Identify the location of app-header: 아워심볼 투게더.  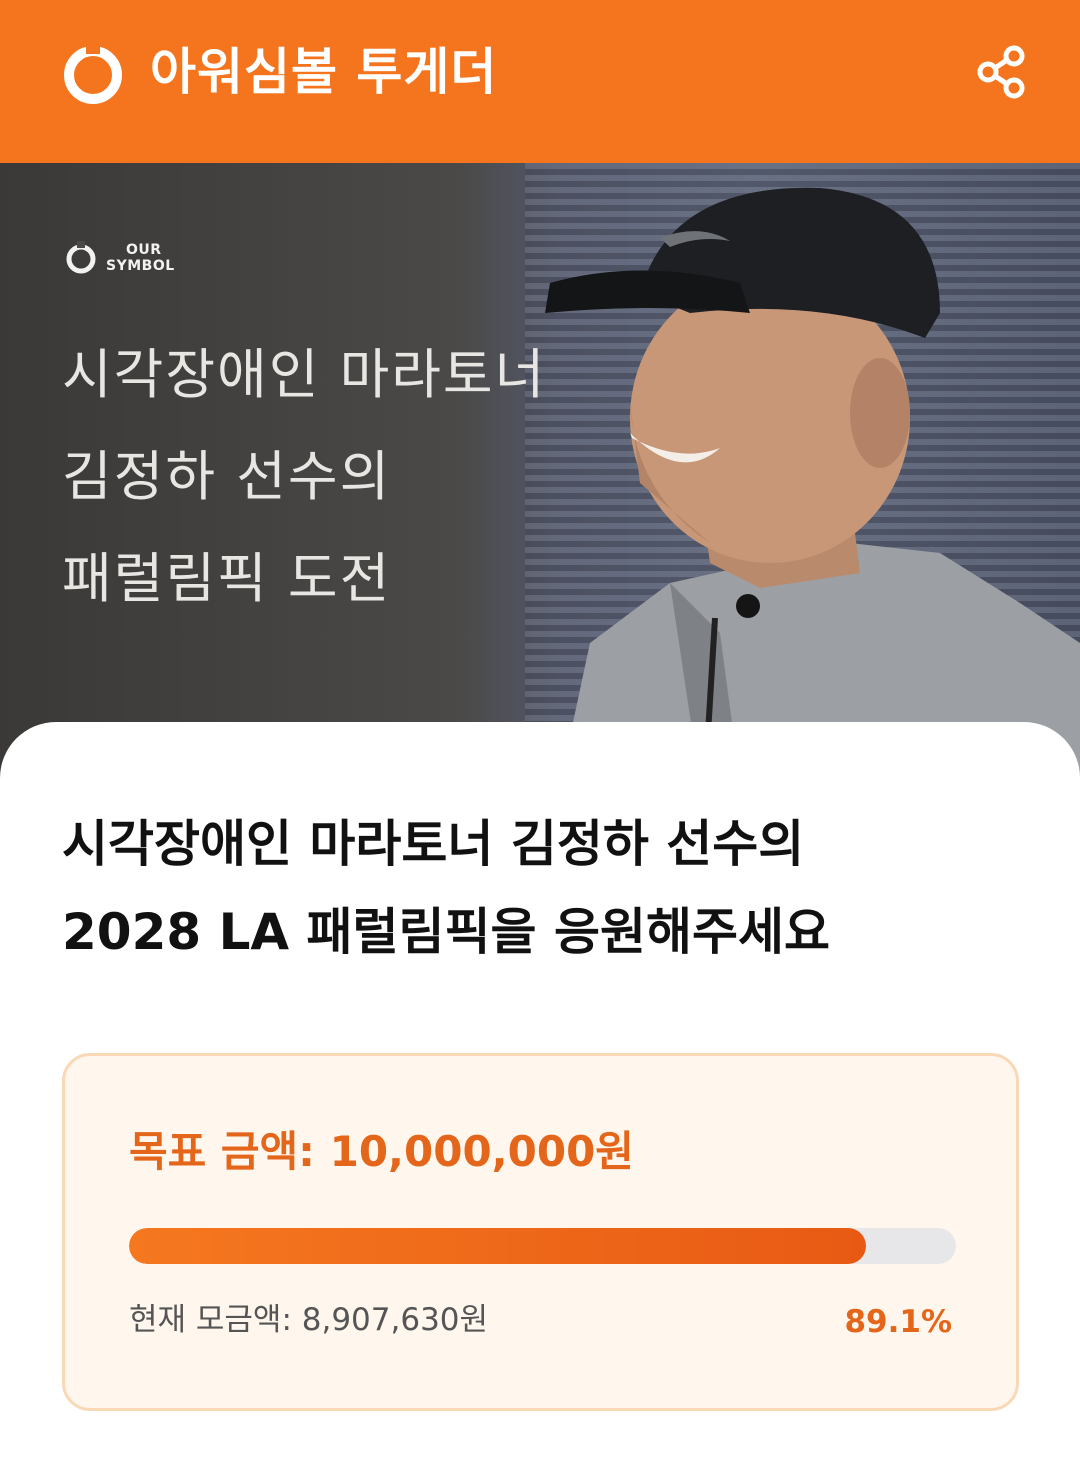
(540, 81).